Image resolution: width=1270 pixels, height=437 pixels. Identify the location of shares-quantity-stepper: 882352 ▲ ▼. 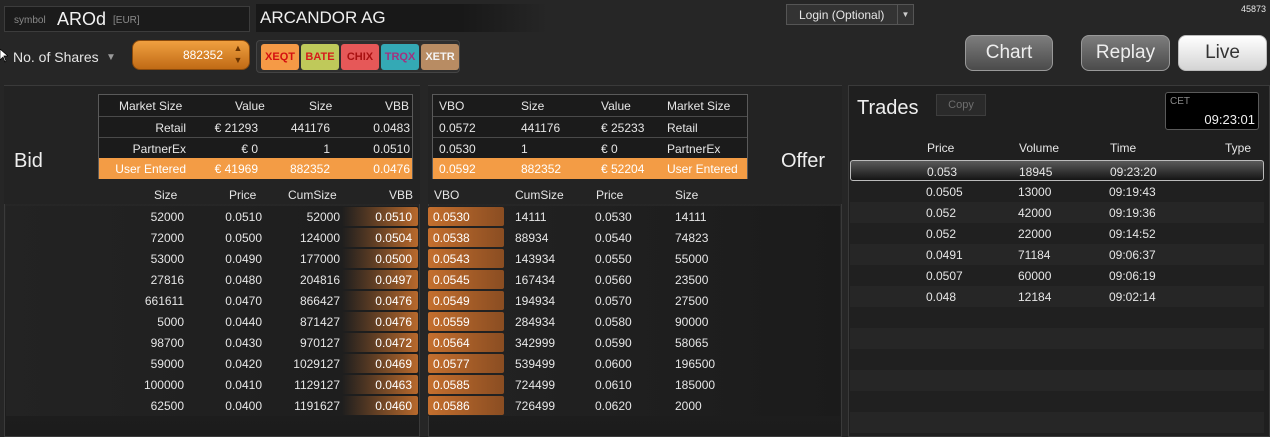
(191, 55).